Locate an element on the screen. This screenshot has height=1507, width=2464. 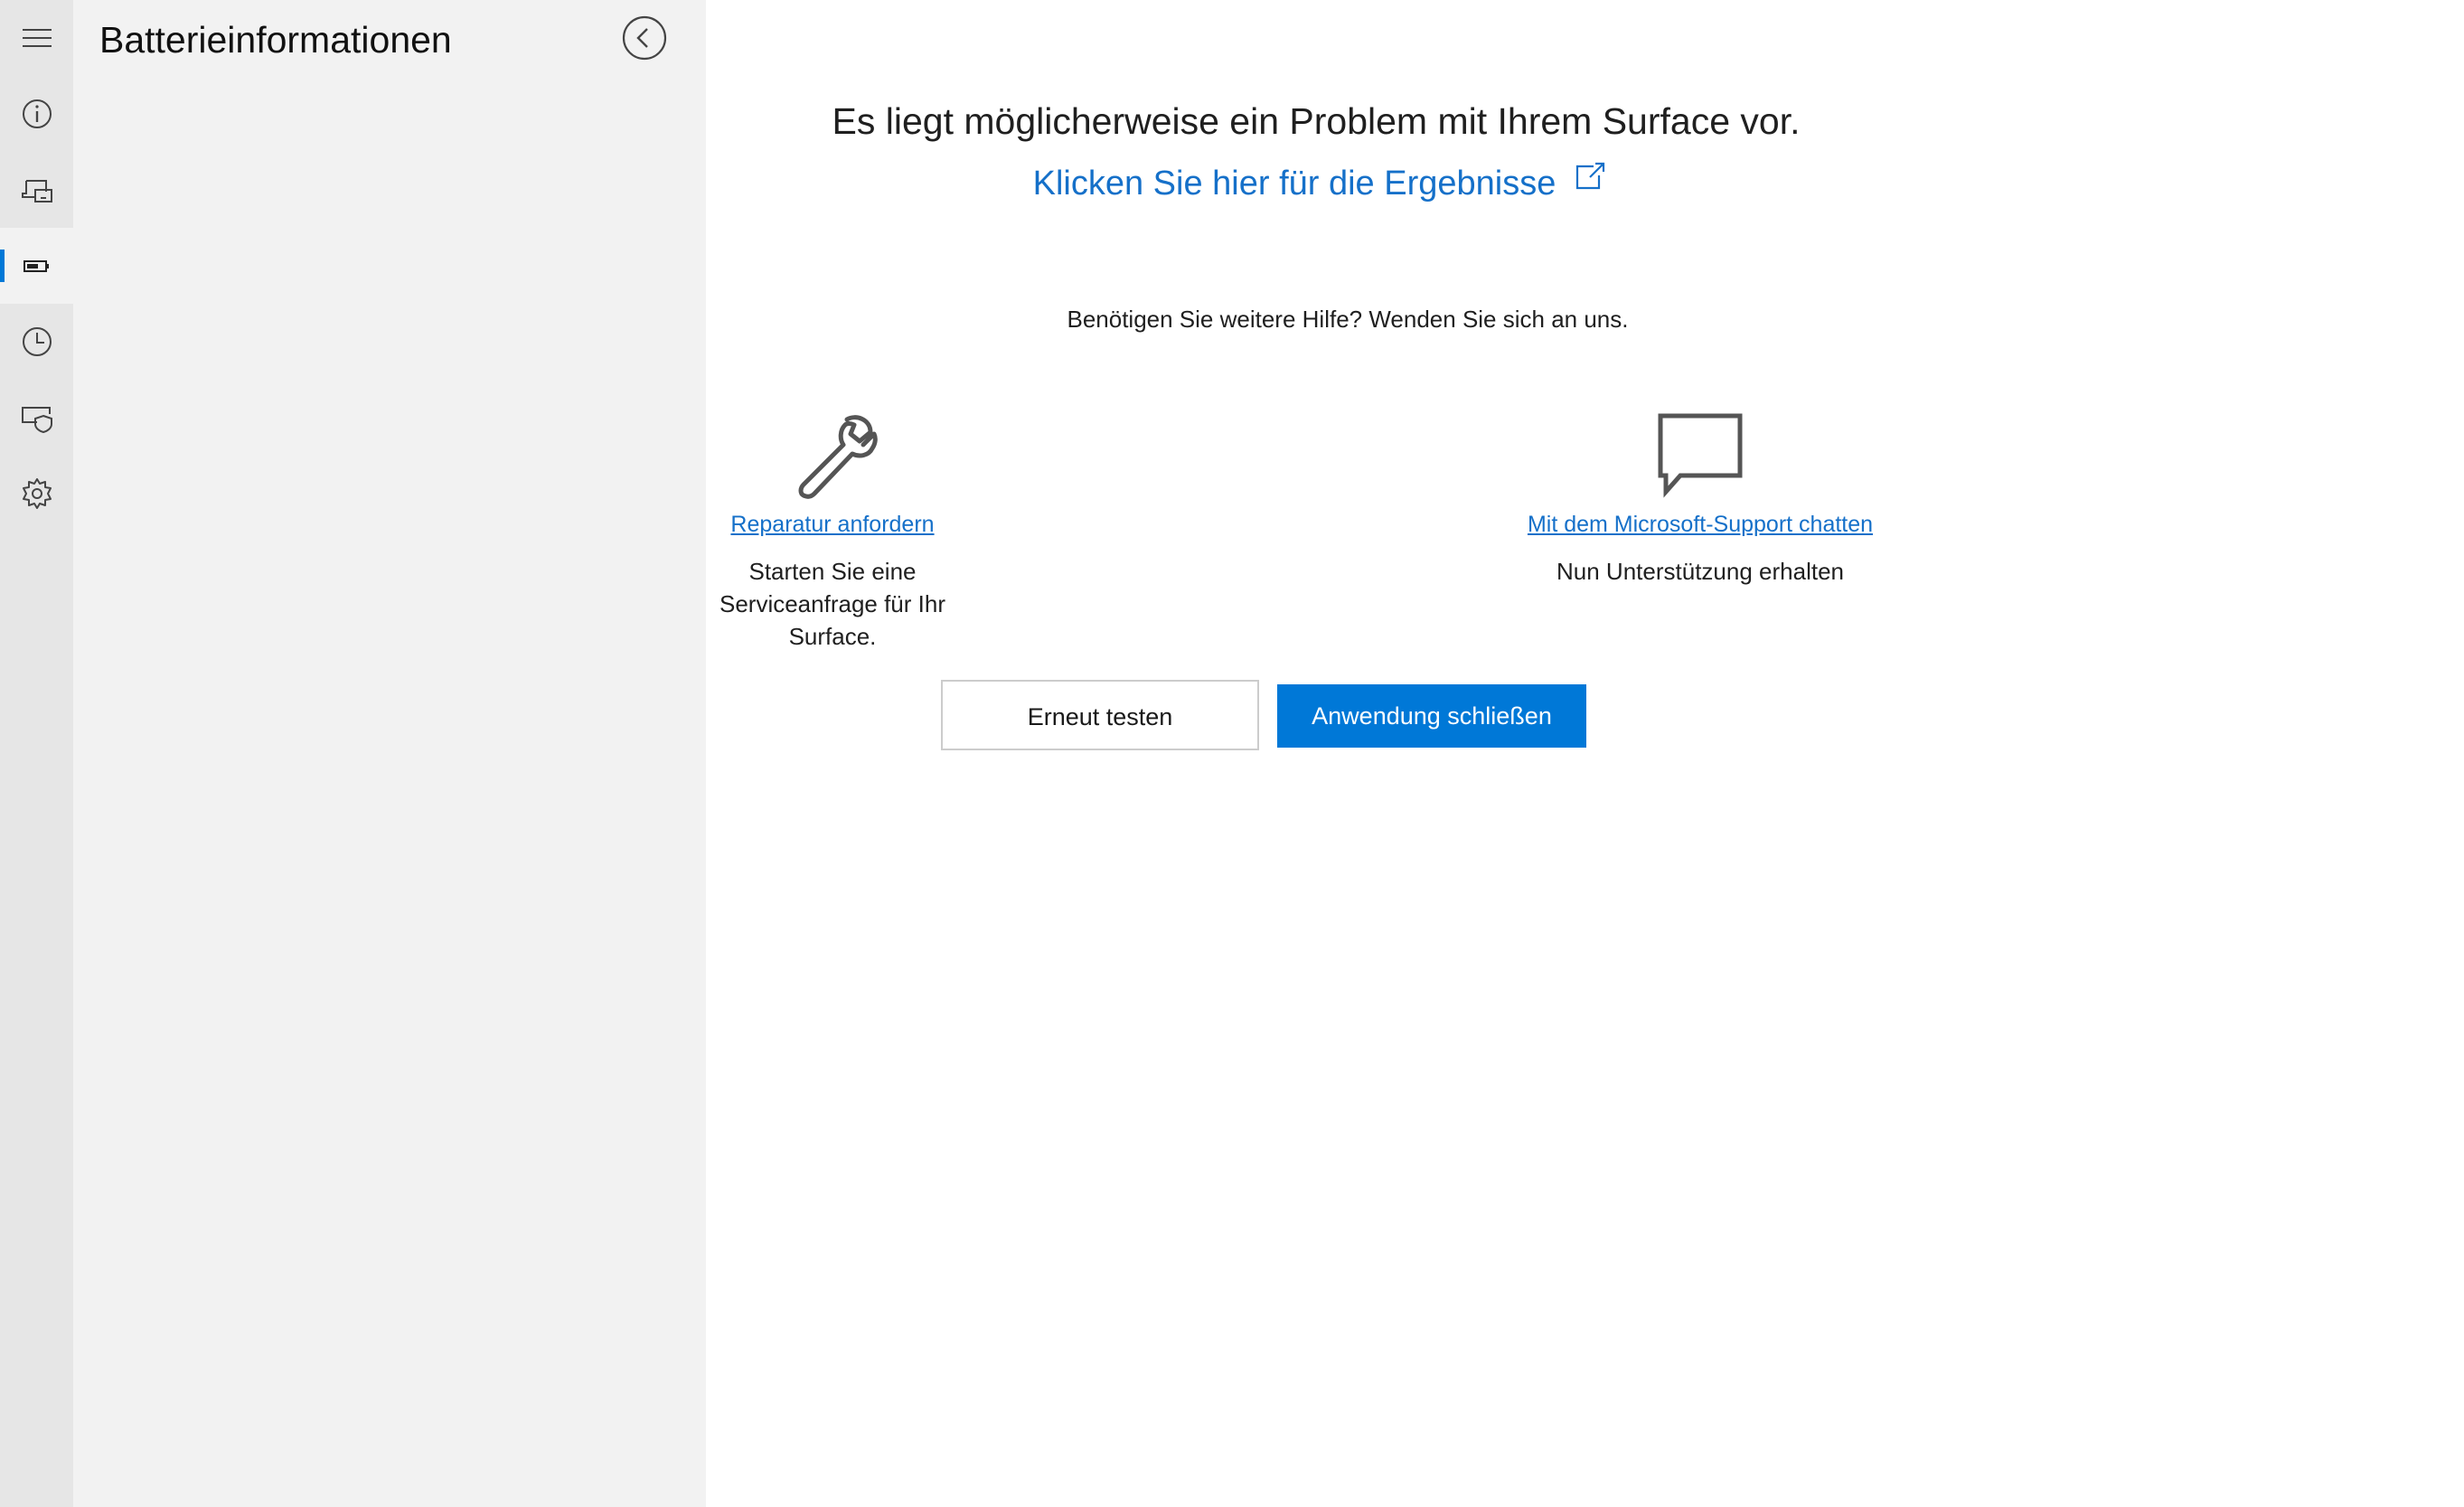
hamburger-menu-icon is located at coordinates (37, 38).